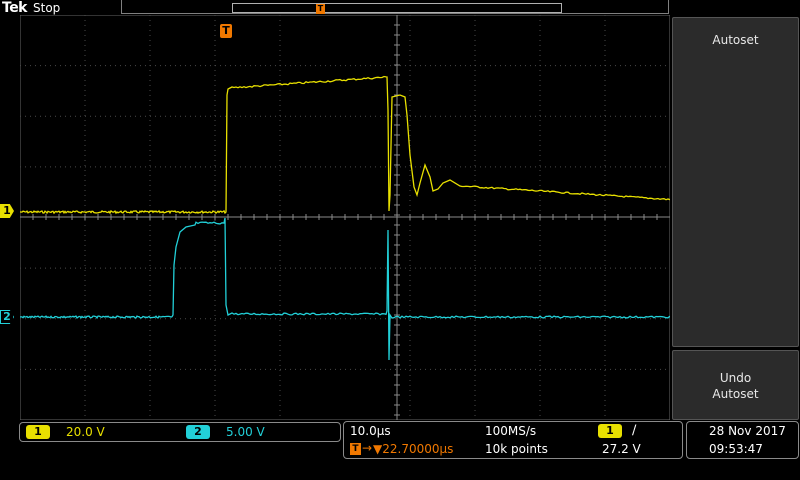  I want to click on trigger-level: 27.2 V, so click(621, 449).